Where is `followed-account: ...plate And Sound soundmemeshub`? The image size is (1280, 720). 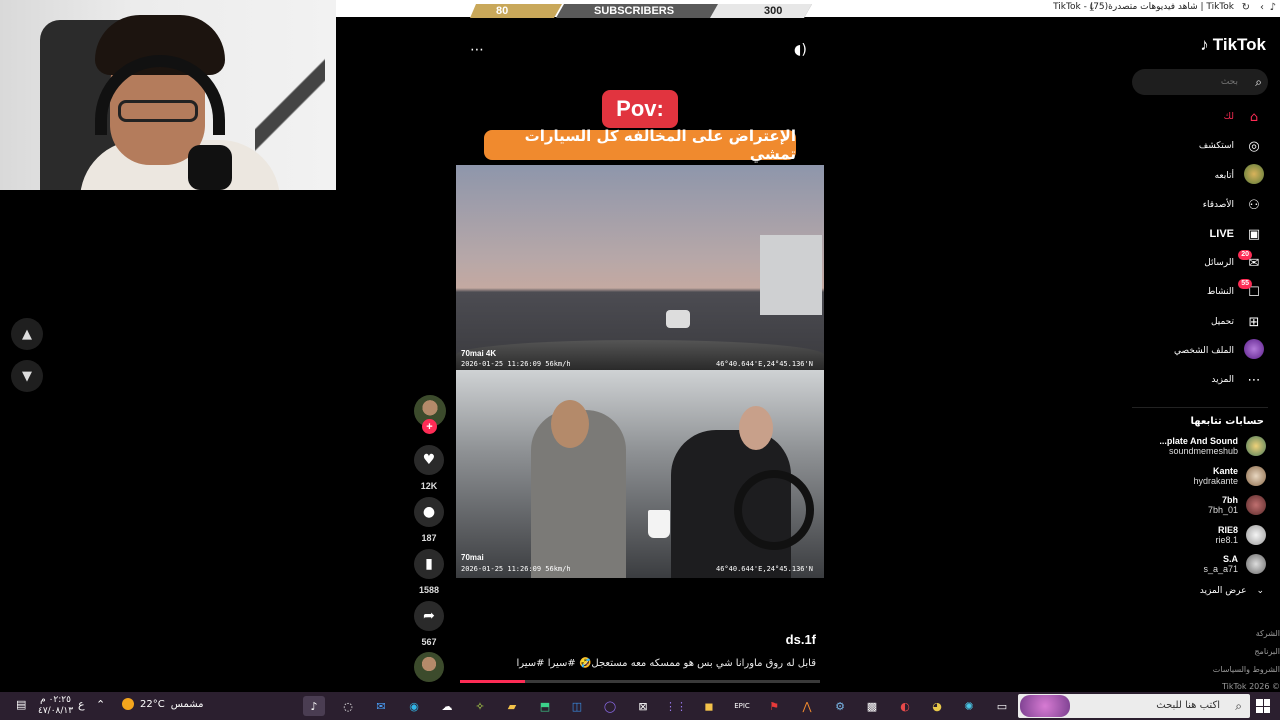 followed-account: ...plate And Sound soundmemeshub is located at coordinates (1201, 446).